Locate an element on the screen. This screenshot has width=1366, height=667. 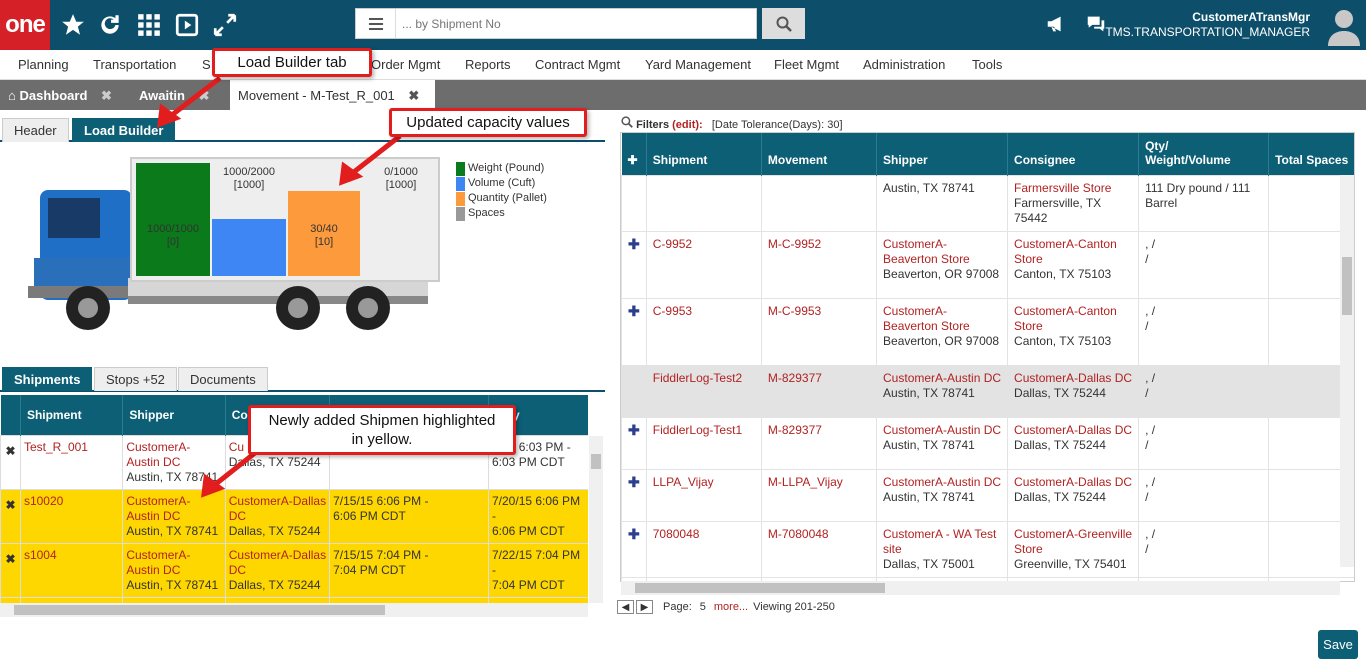
tab-awaiting: Awaitin ✖ is located at coordinates (179, 95).